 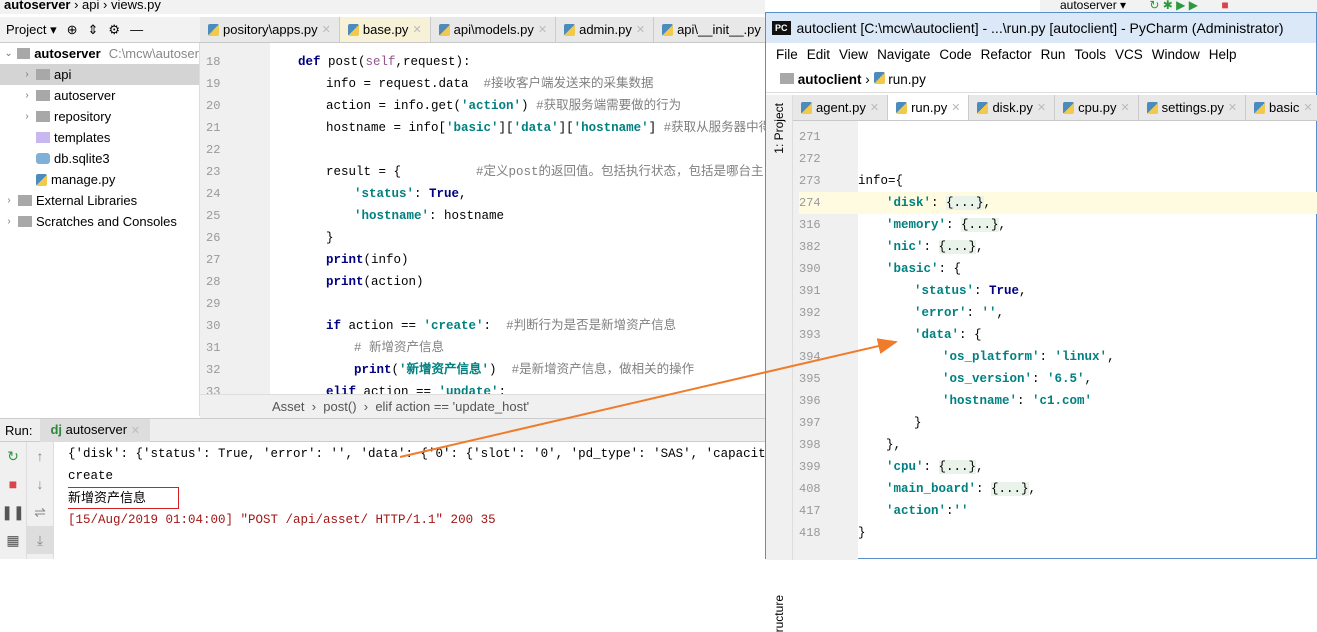 I want to click on rerun-icon: ↻, so click(x=13, y=456).